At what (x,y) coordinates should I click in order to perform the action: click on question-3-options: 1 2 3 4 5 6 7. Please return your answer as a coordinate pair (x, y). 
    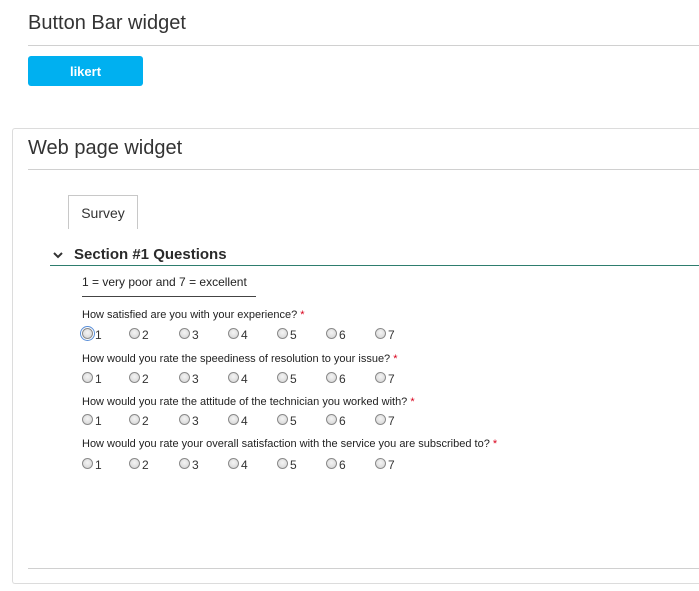
    Looking at the image, I should click on (252, 419).